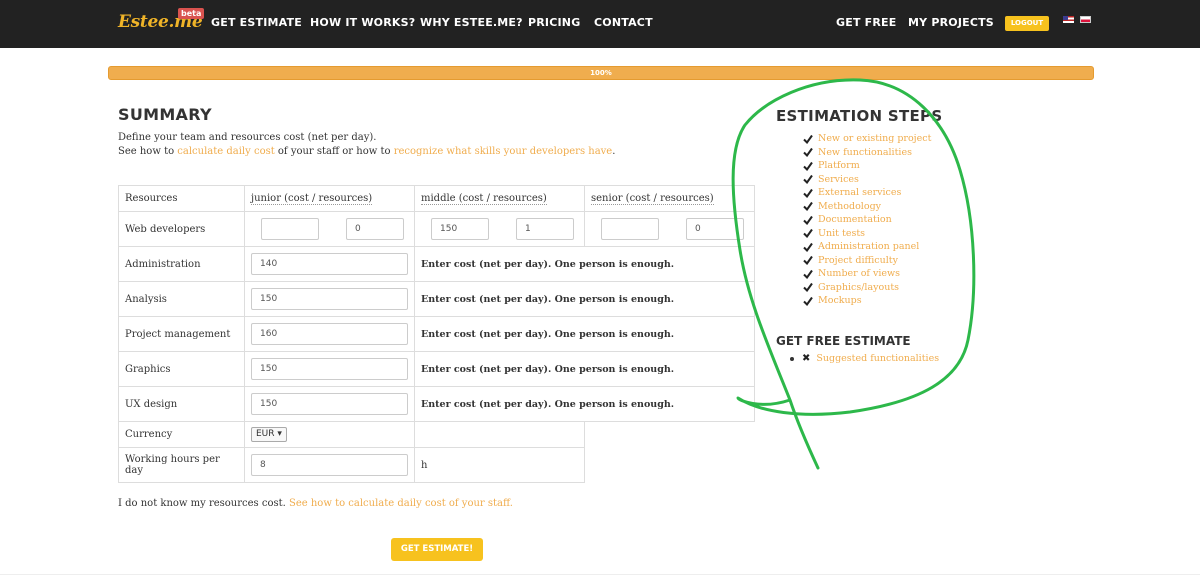  Describe the element at coordinates (256, 22) in the screenshot. I see `nav-get-estimate: GET ESTIMATE` at that location.